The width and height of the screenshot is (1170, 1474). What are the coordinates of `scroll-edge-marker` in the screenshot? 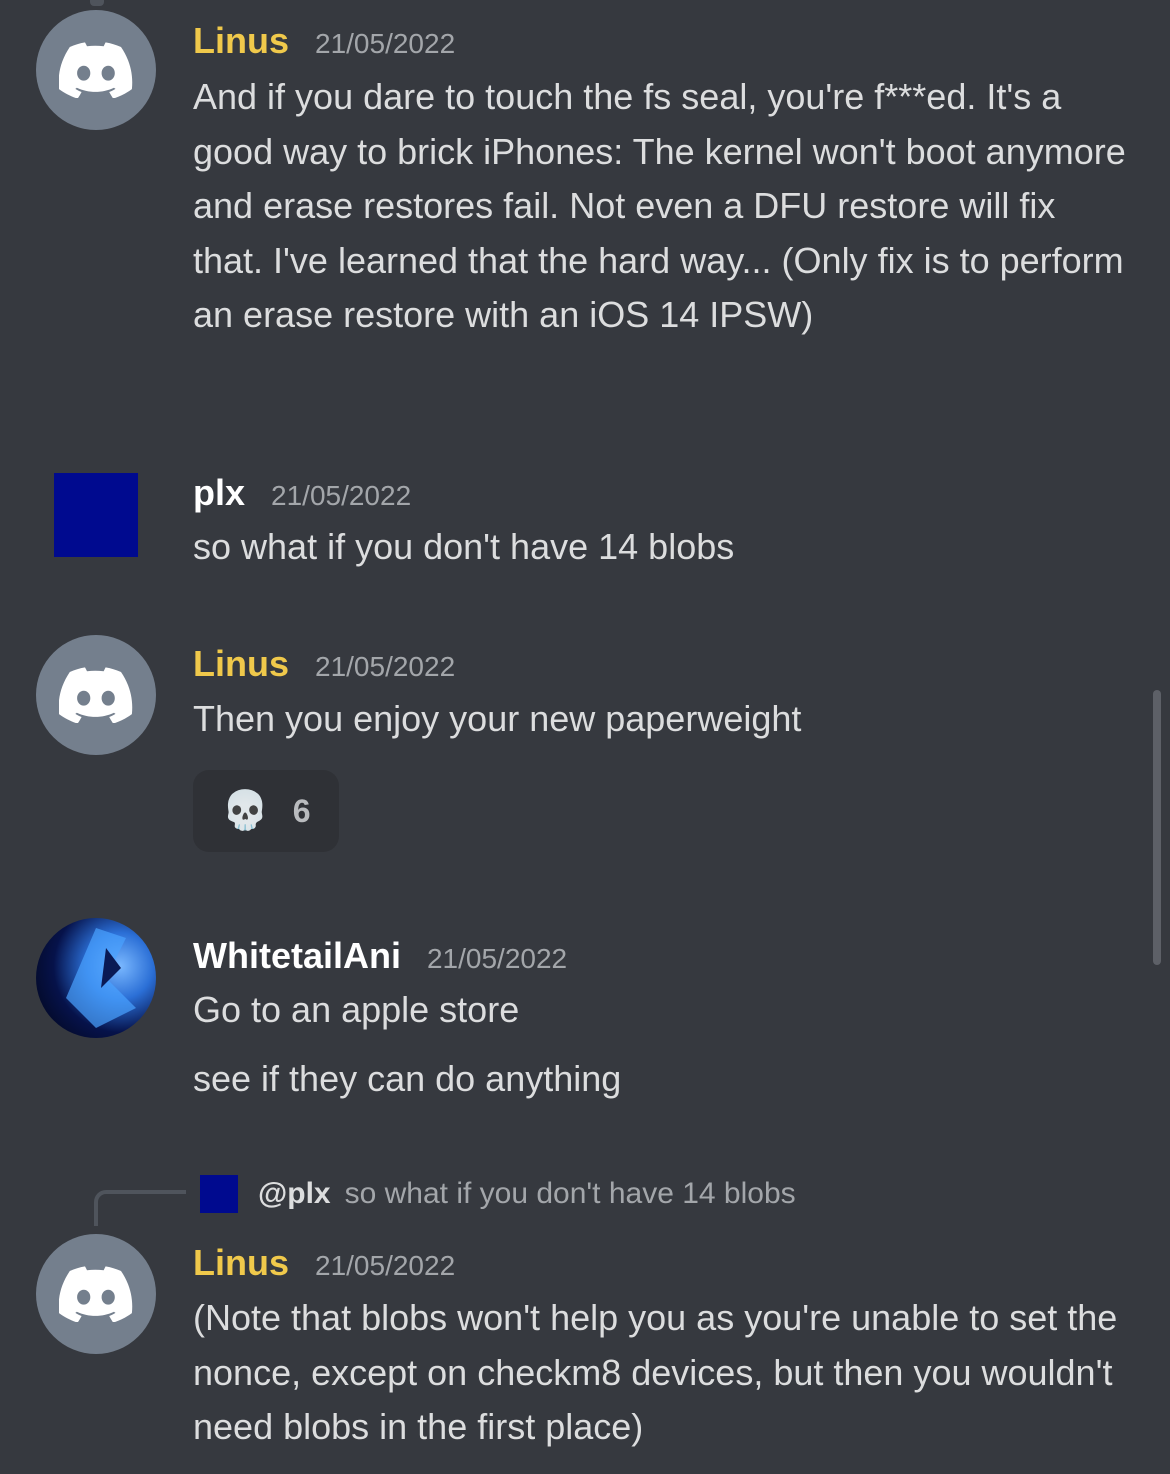 It's located at (97, 3).